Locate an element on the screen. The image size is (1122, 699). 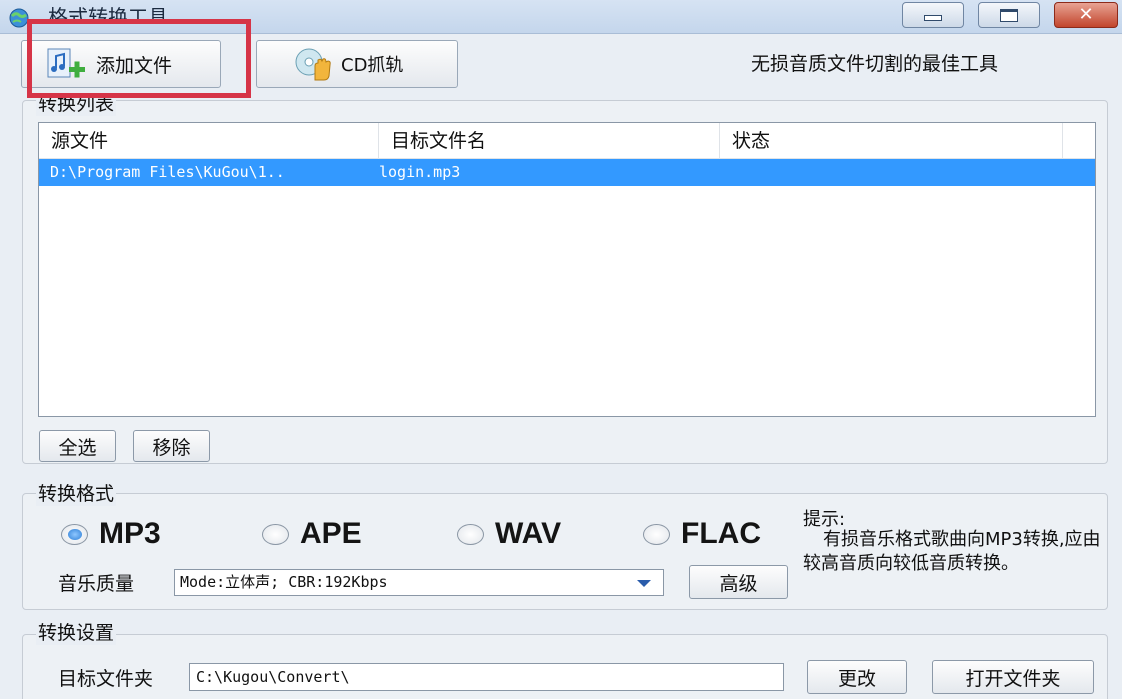
list-header: 源文件 目标文件名 状态 is located at coordinates (567, 141).